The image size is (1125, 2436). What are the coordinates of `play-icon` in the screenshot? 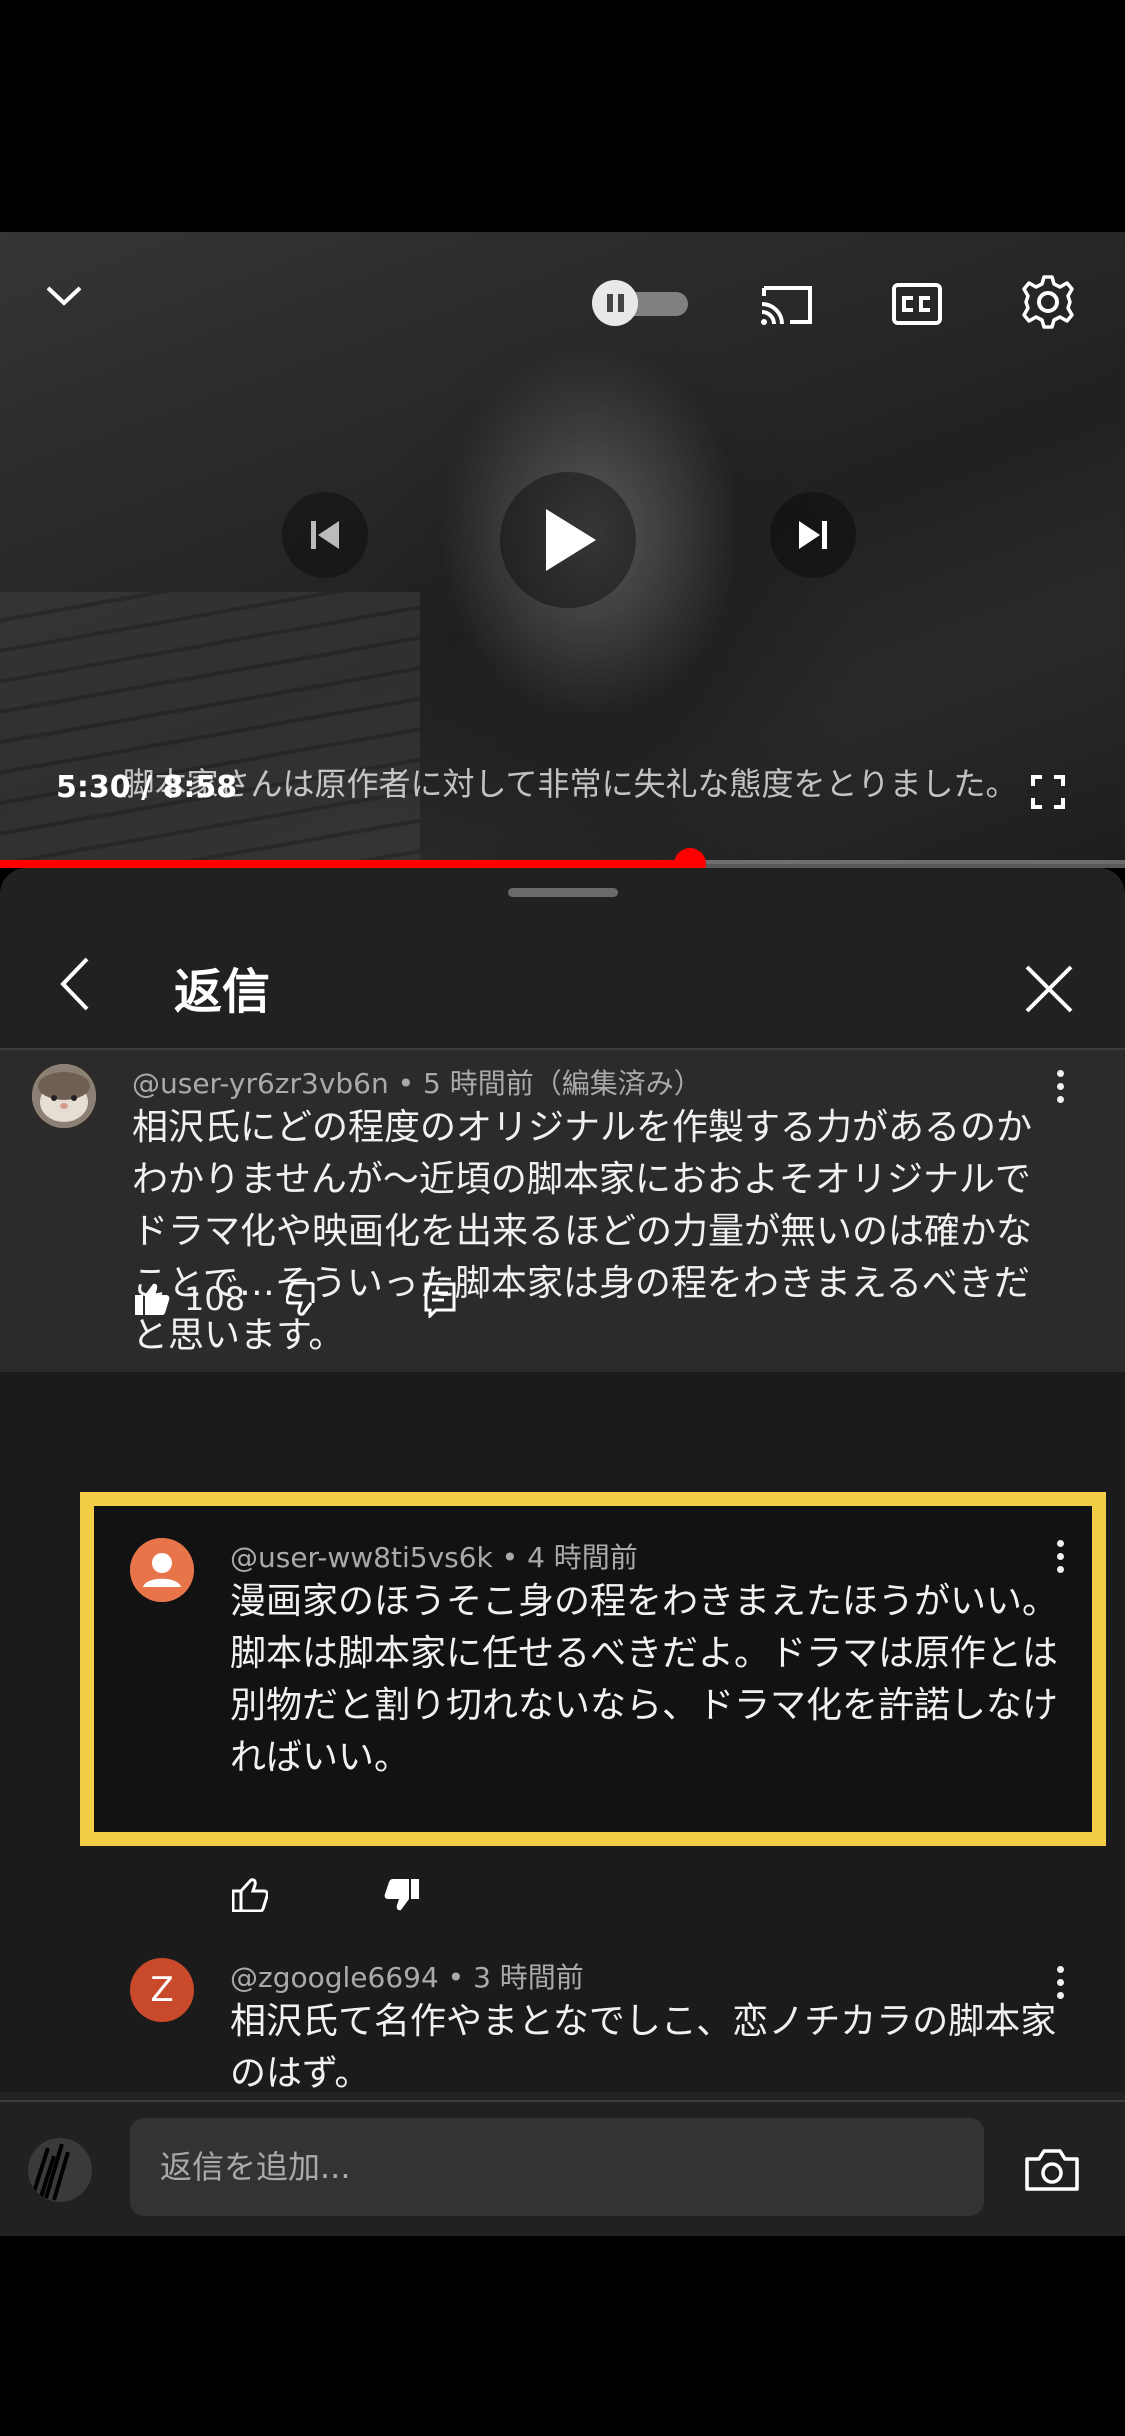 It's located at (571, 540).